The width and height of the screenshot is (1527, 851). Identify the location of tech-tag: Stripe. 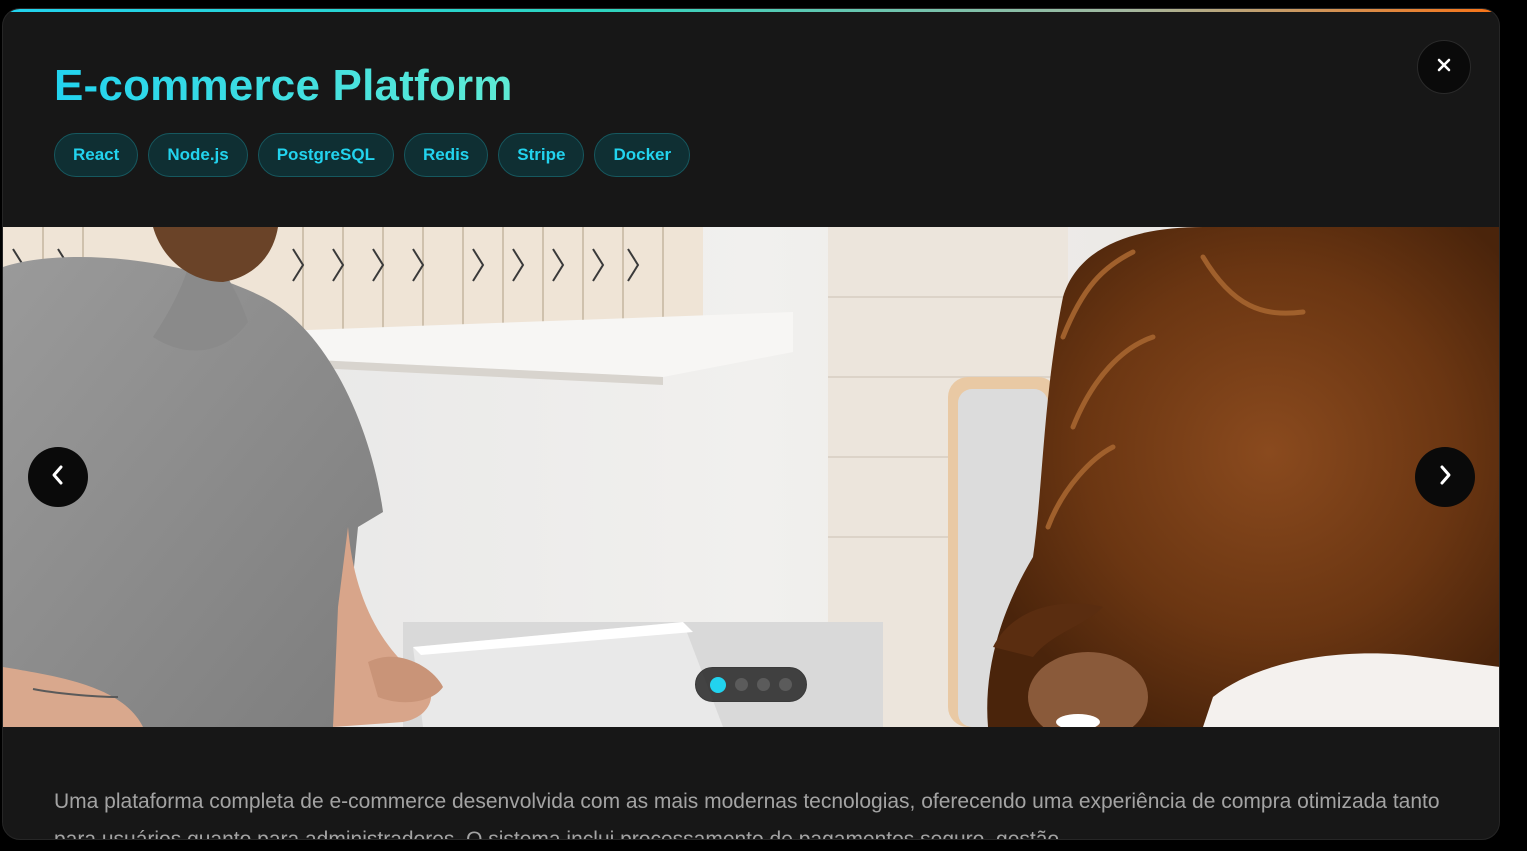
(541, 155).